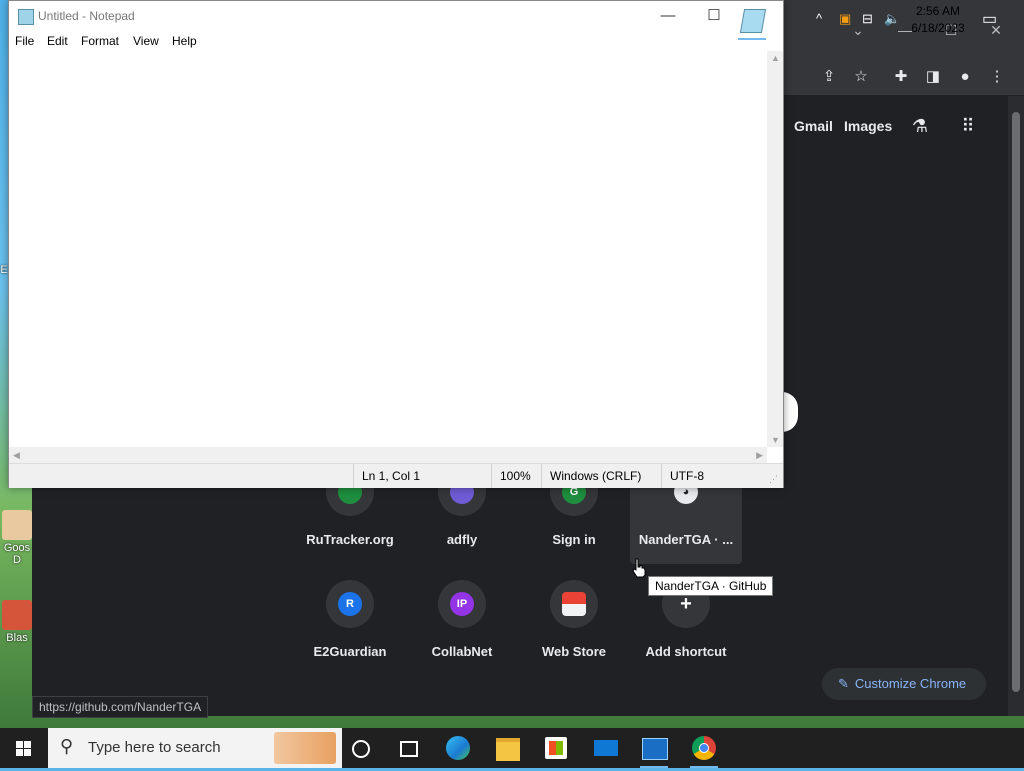 The height and width of the screenshot is (771, 1024). Describe the element at coordinates (892, 19) in the screenshot. I see `volume-muted-icon: 🔈` at that location.